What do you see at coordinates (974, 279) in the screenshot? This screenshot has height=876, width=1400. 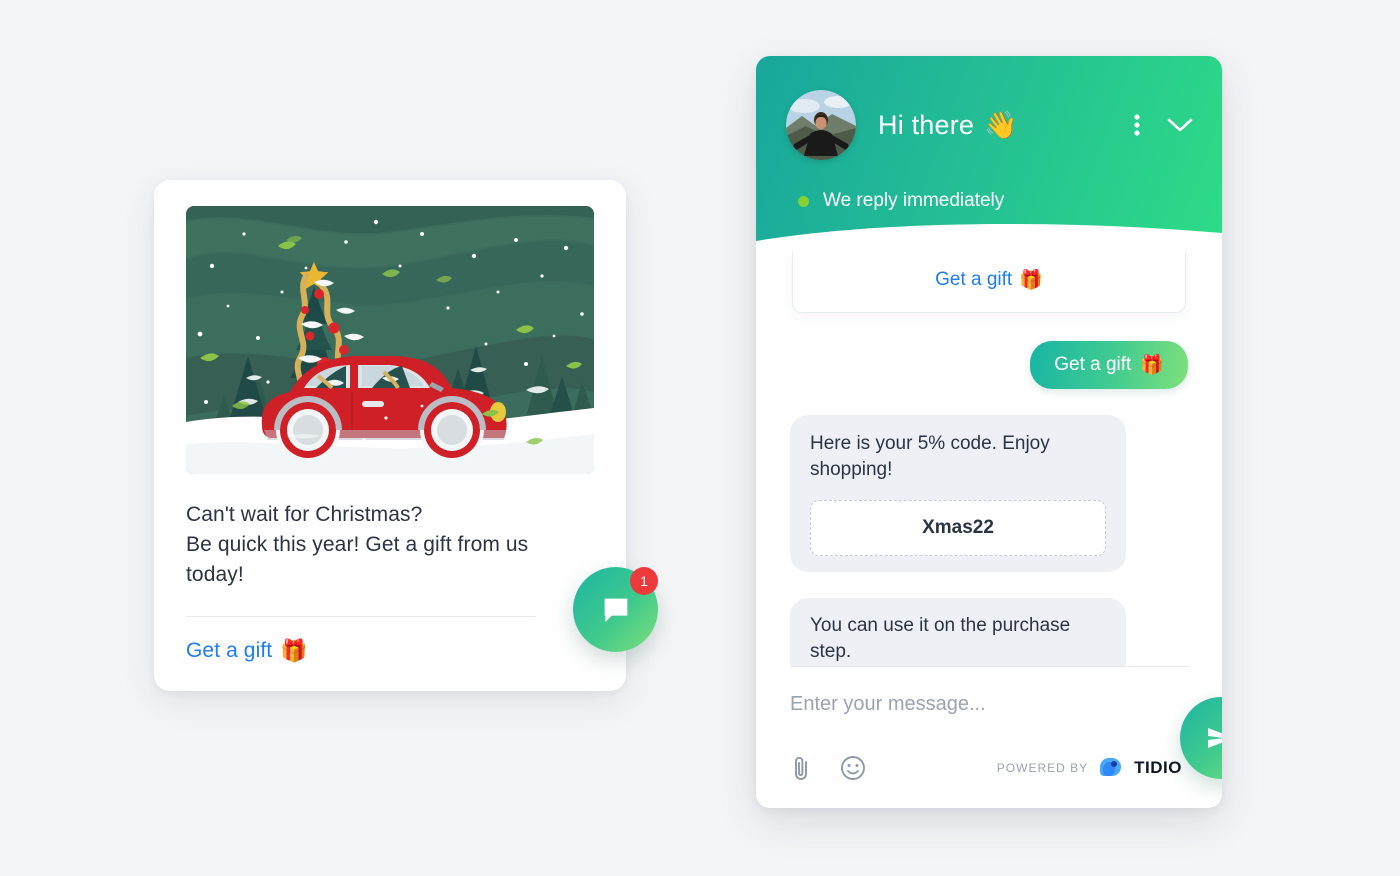 I see `card-link-label: Get a gift` at bounding box center [974, 279].